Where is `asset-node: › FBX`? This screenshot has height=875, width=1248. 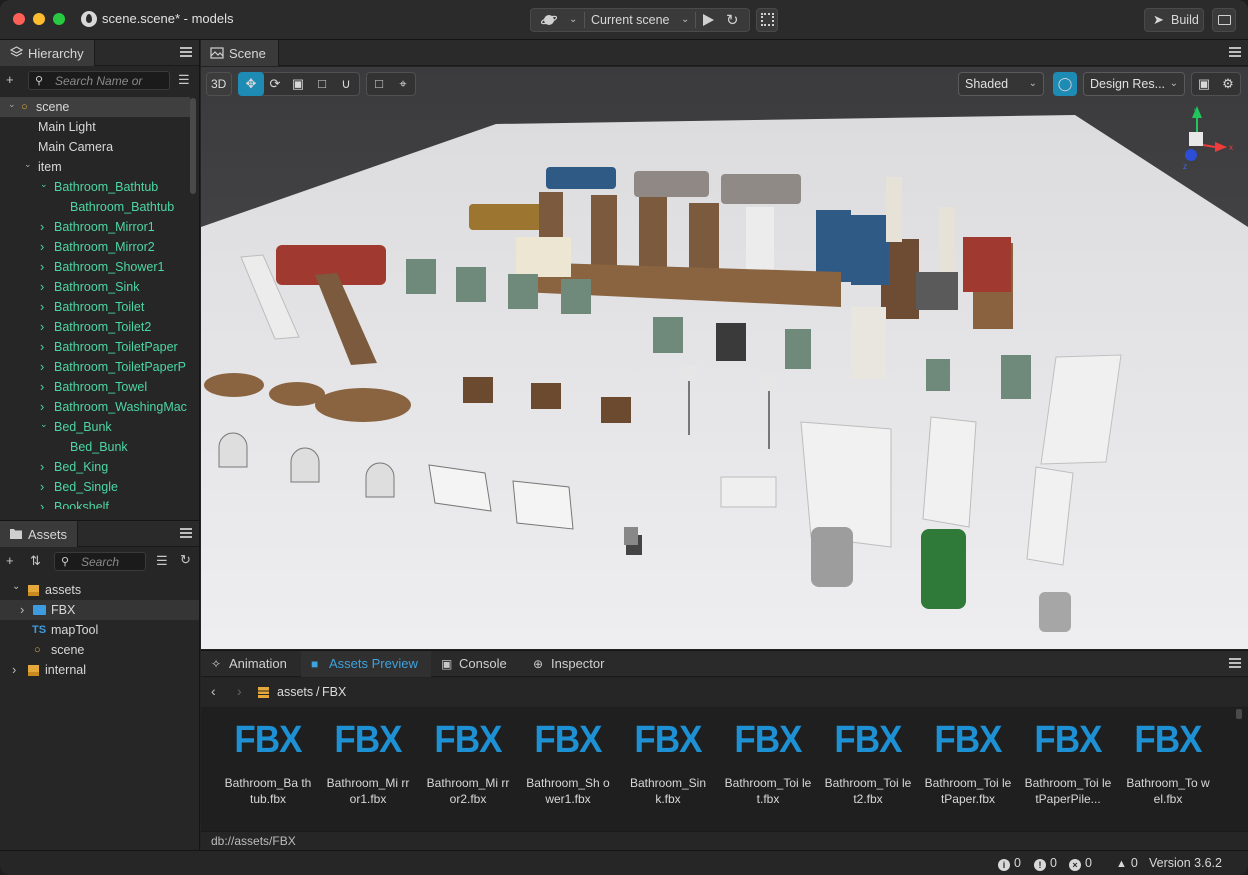 asset-node: › FBX is located at coordinates (99, 610).